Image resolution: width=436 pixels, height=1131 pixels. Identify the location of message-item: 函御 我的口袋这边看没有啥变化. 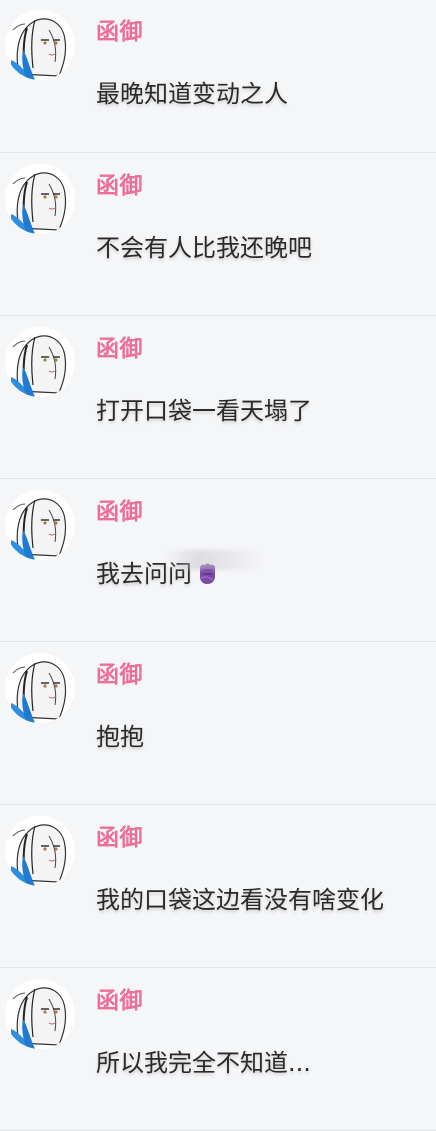
(218, 886).